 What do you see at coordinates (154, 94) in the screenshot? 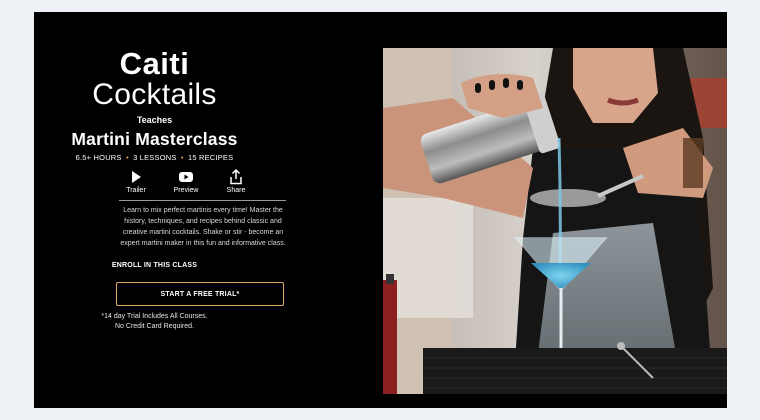
I see `instructor-last-name: Cocktails` at bounding box center [154, 94].